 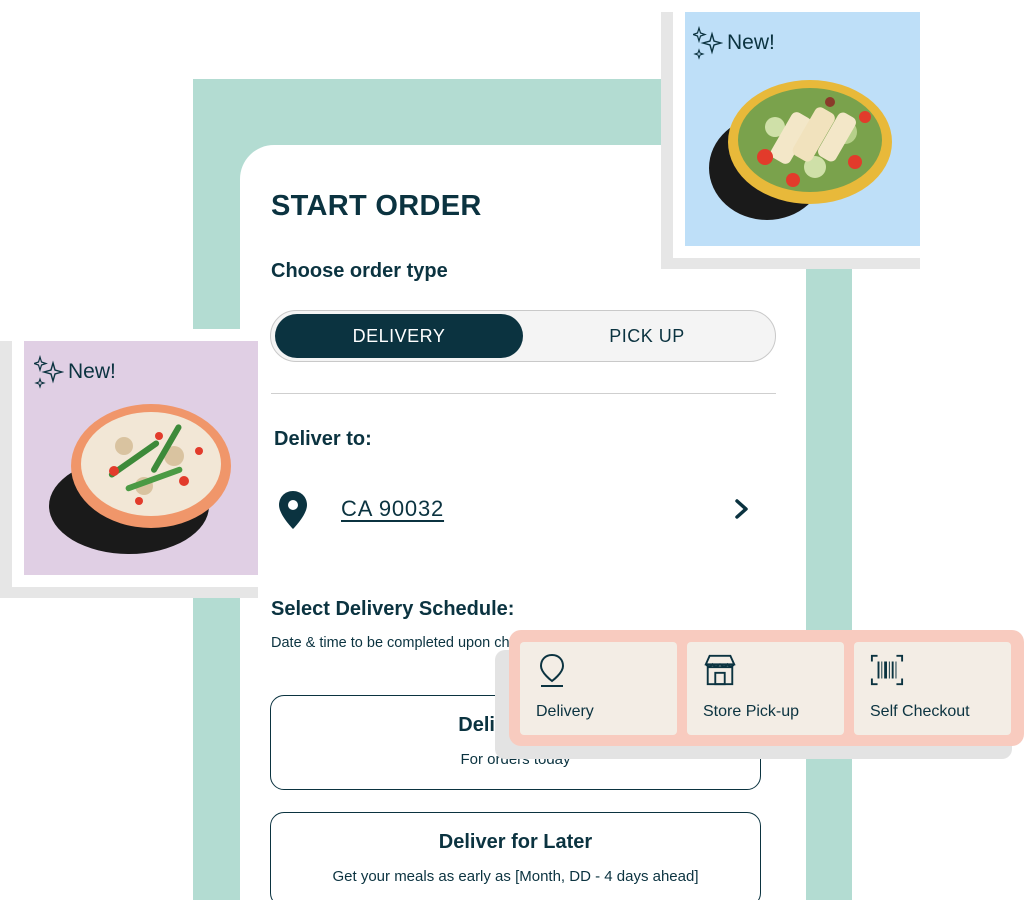 I want to click on quick-options-panel: Delivery Store Pick-up Self Checkout, so click(x=766, y=688).